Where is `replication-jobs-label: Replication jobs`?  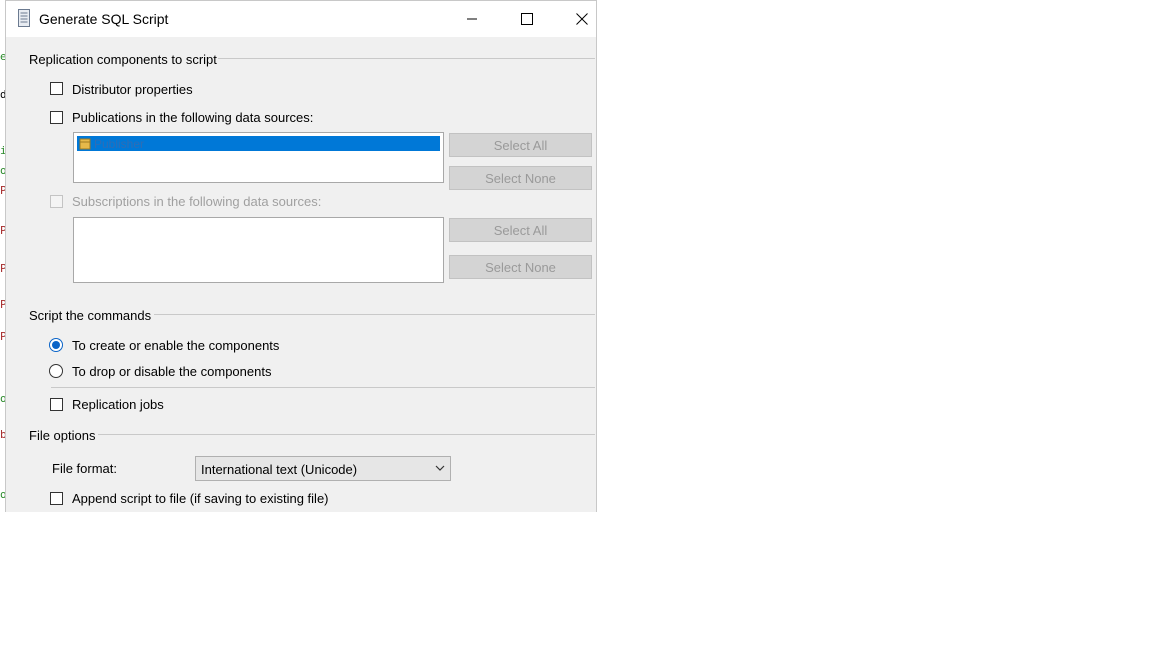
replication-jobs-label: Replication jobs is located at coordinates (118, 404).